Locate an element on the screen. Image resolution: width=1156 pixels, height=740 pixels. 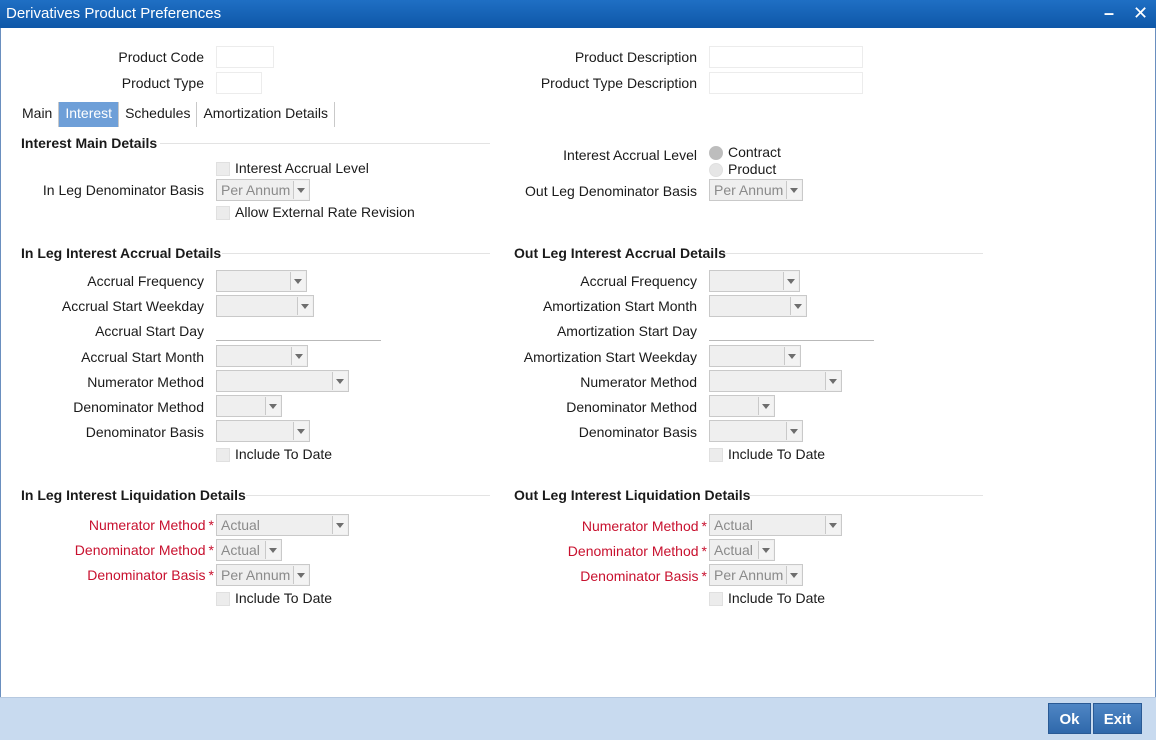
in-accrual-start-day-input is located at coordinates (298, 340).